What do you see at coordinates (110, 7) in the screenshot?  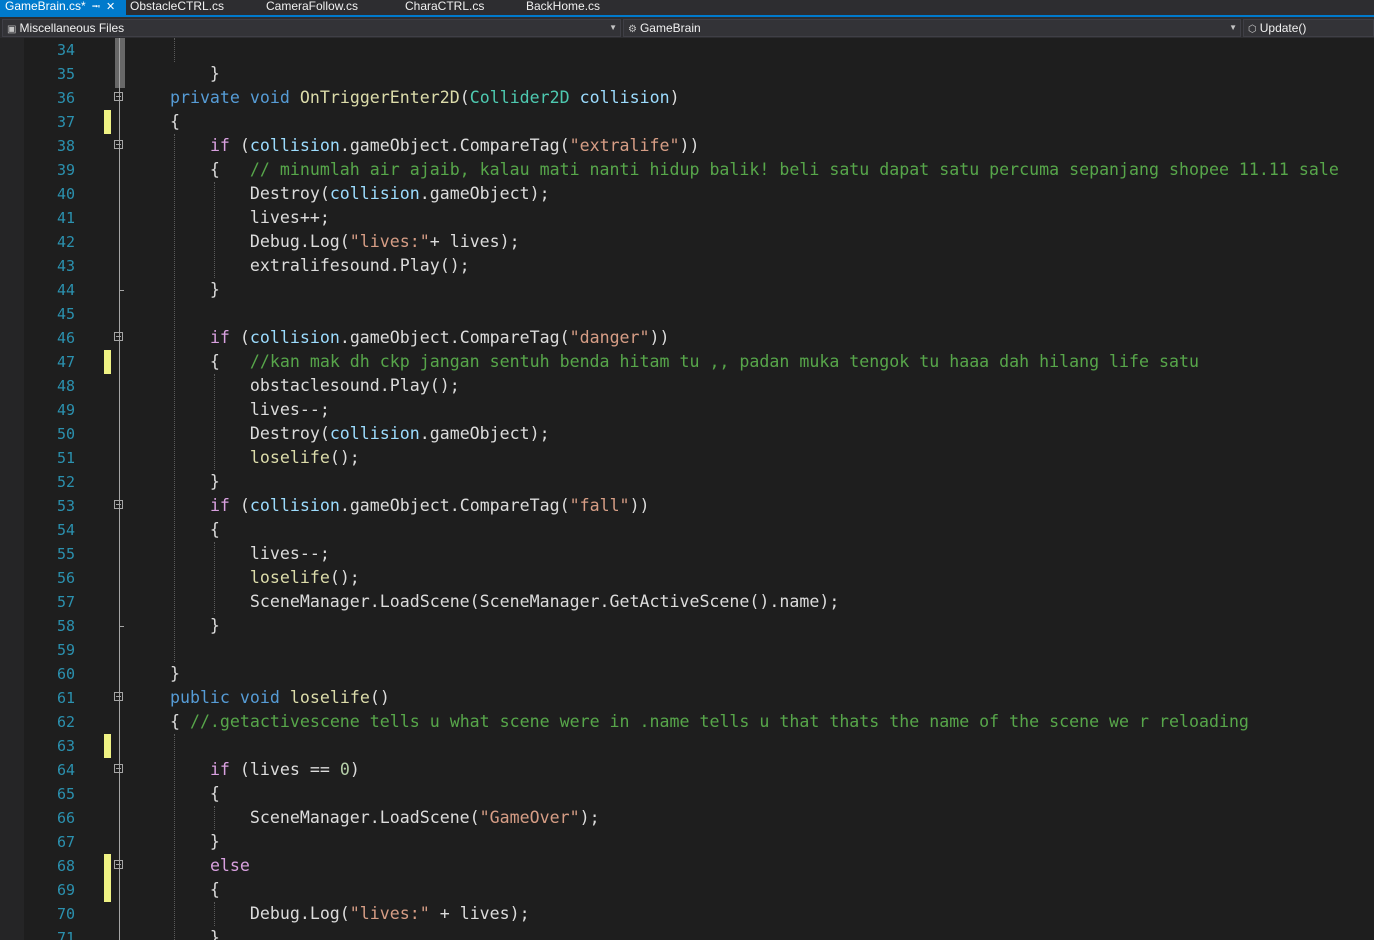 I see `close-icon: ✕` at bounding box center [110, 7].